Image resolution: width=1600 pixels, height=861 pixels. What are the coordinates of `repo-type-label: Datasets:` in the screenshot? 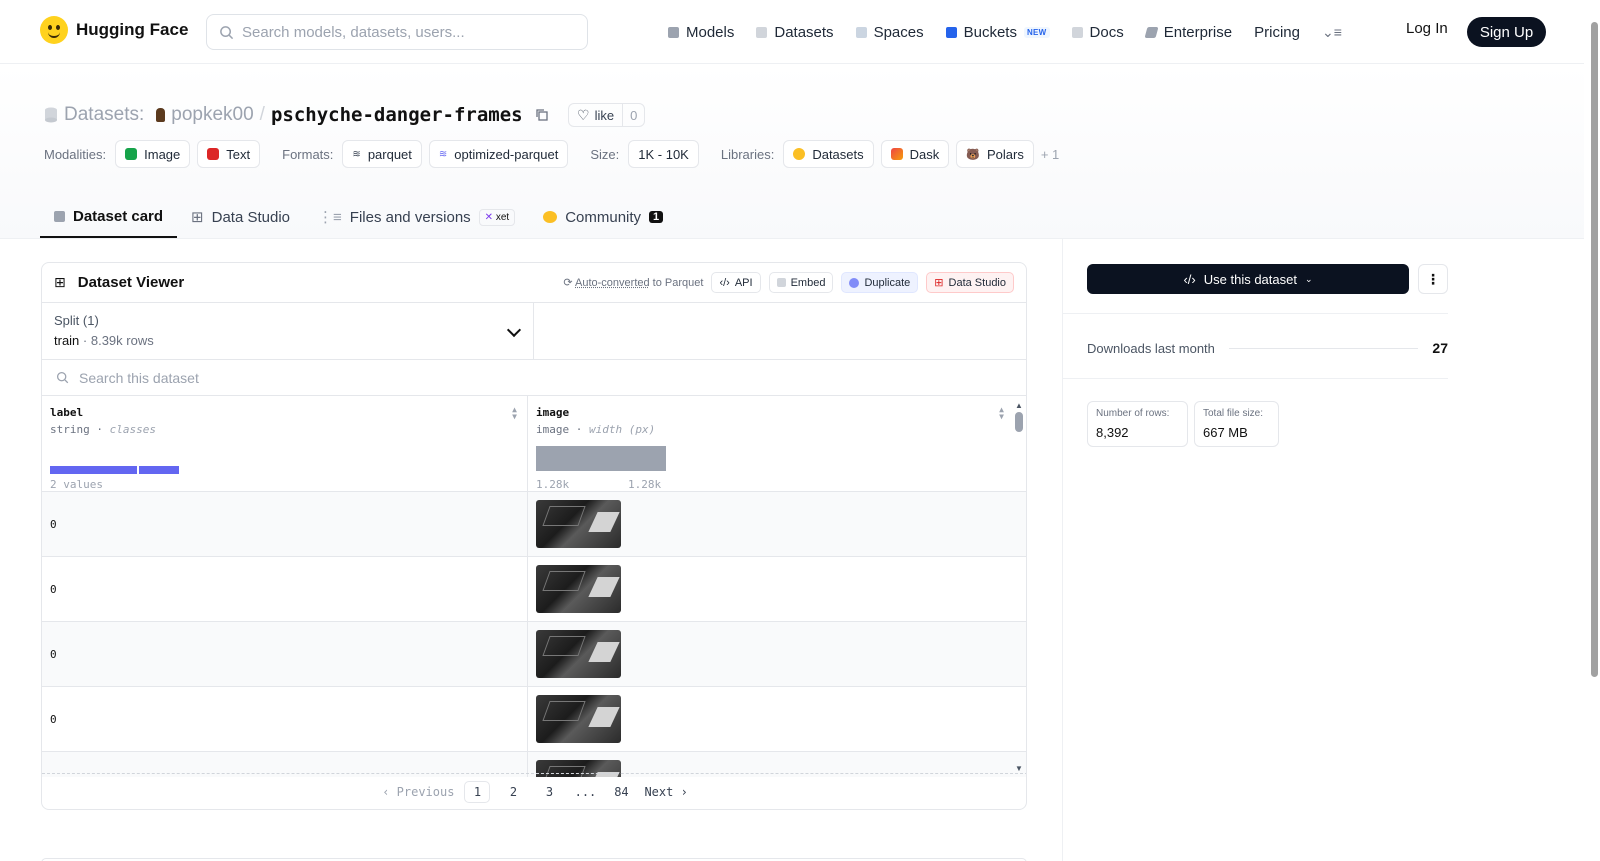 It's located at (104, 115).